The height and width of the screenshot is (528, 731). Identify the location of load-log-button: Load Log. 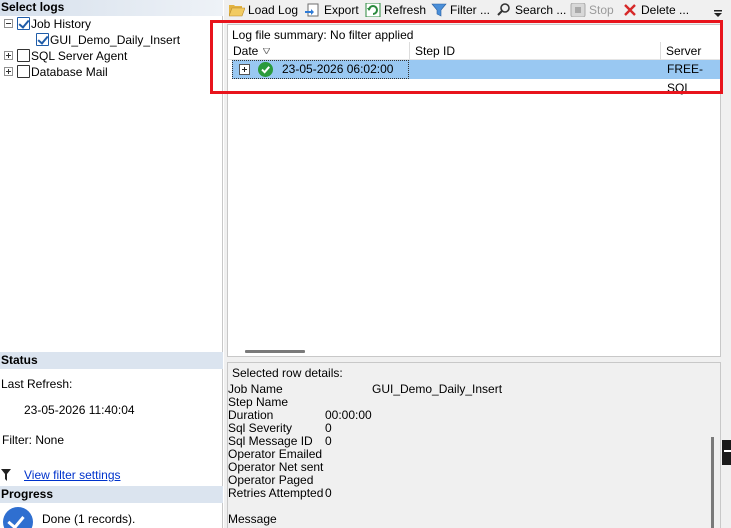
(264, 10).